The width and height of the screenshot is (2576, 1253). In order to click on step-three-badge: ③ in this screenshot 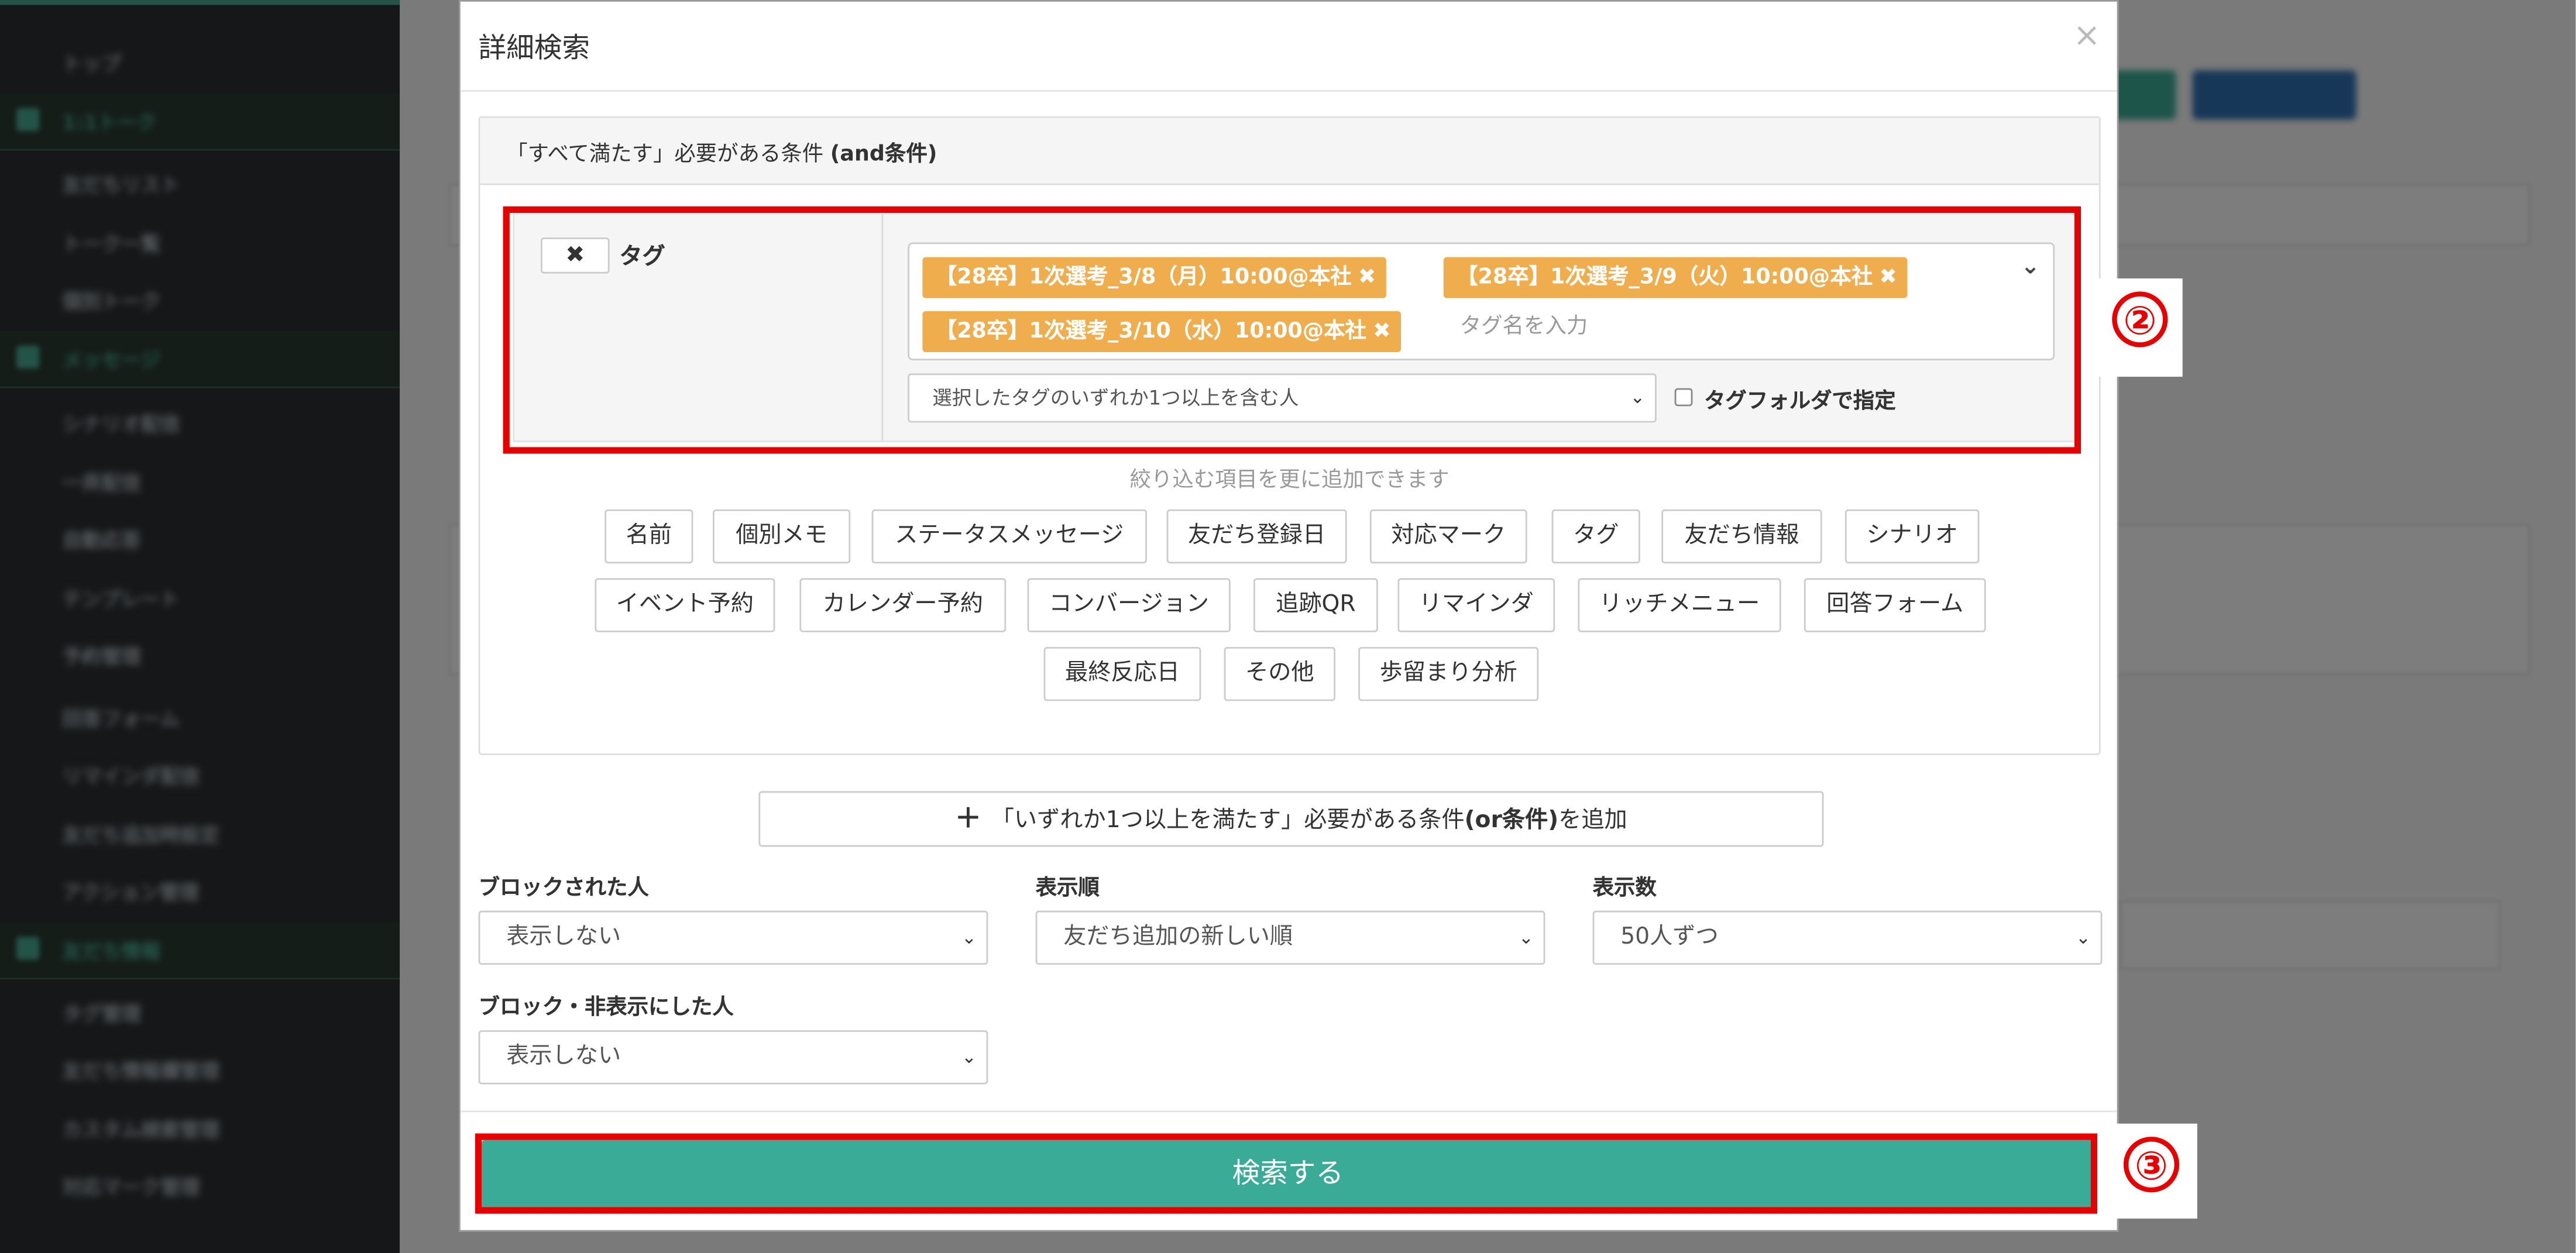, I will do `click(2151, 1171)`.